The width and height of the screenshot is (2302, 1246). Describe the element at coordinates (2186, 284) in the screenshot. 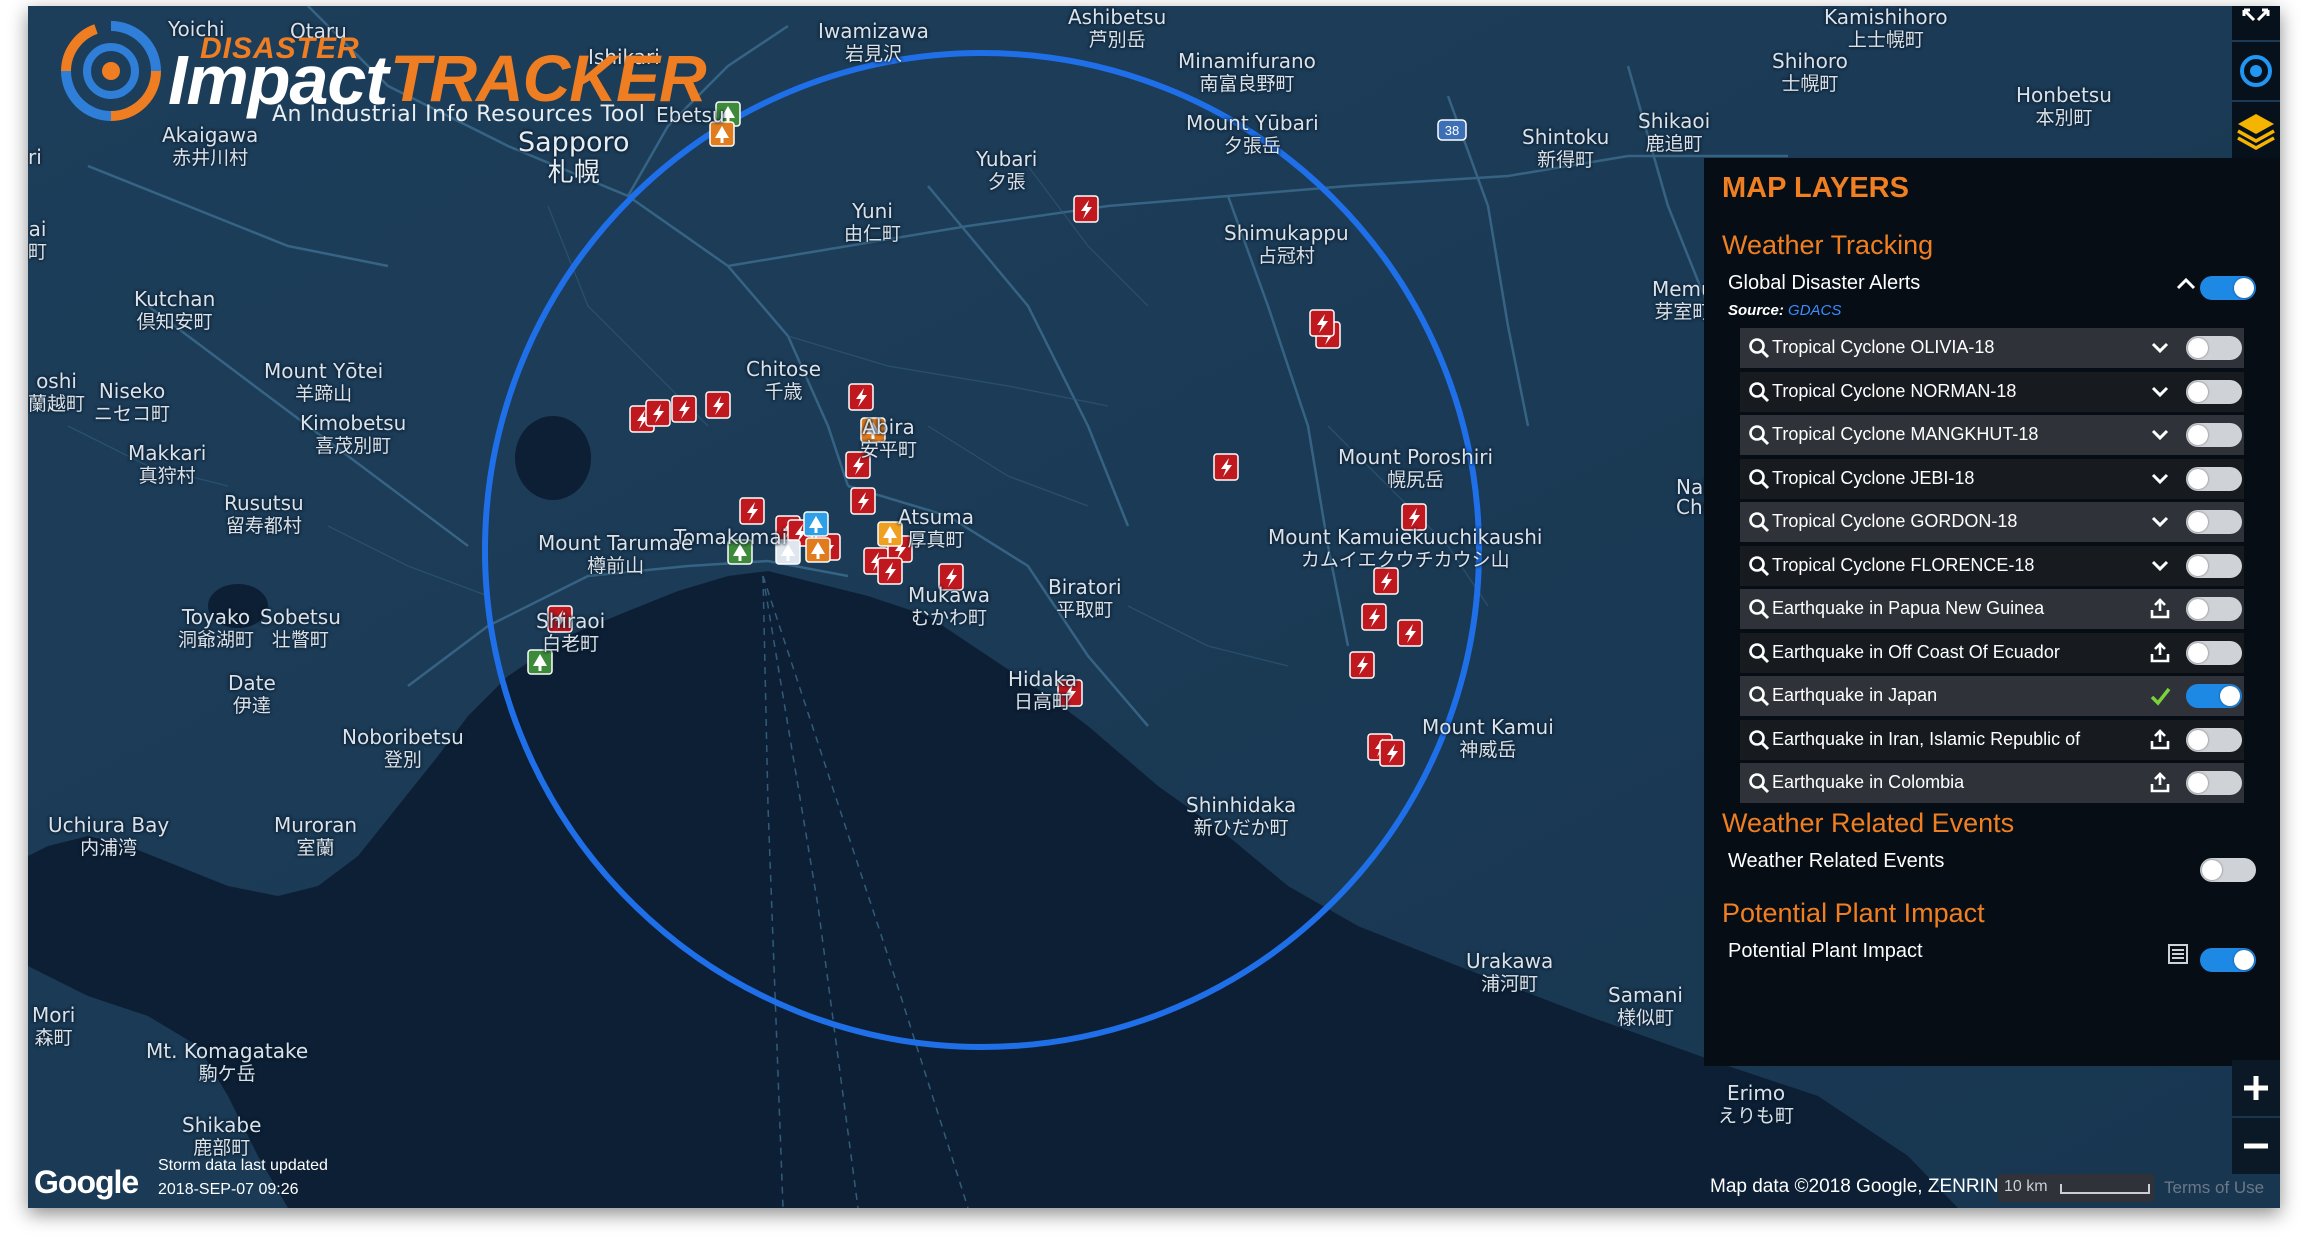

I see `chevron-up-icon` at that location.